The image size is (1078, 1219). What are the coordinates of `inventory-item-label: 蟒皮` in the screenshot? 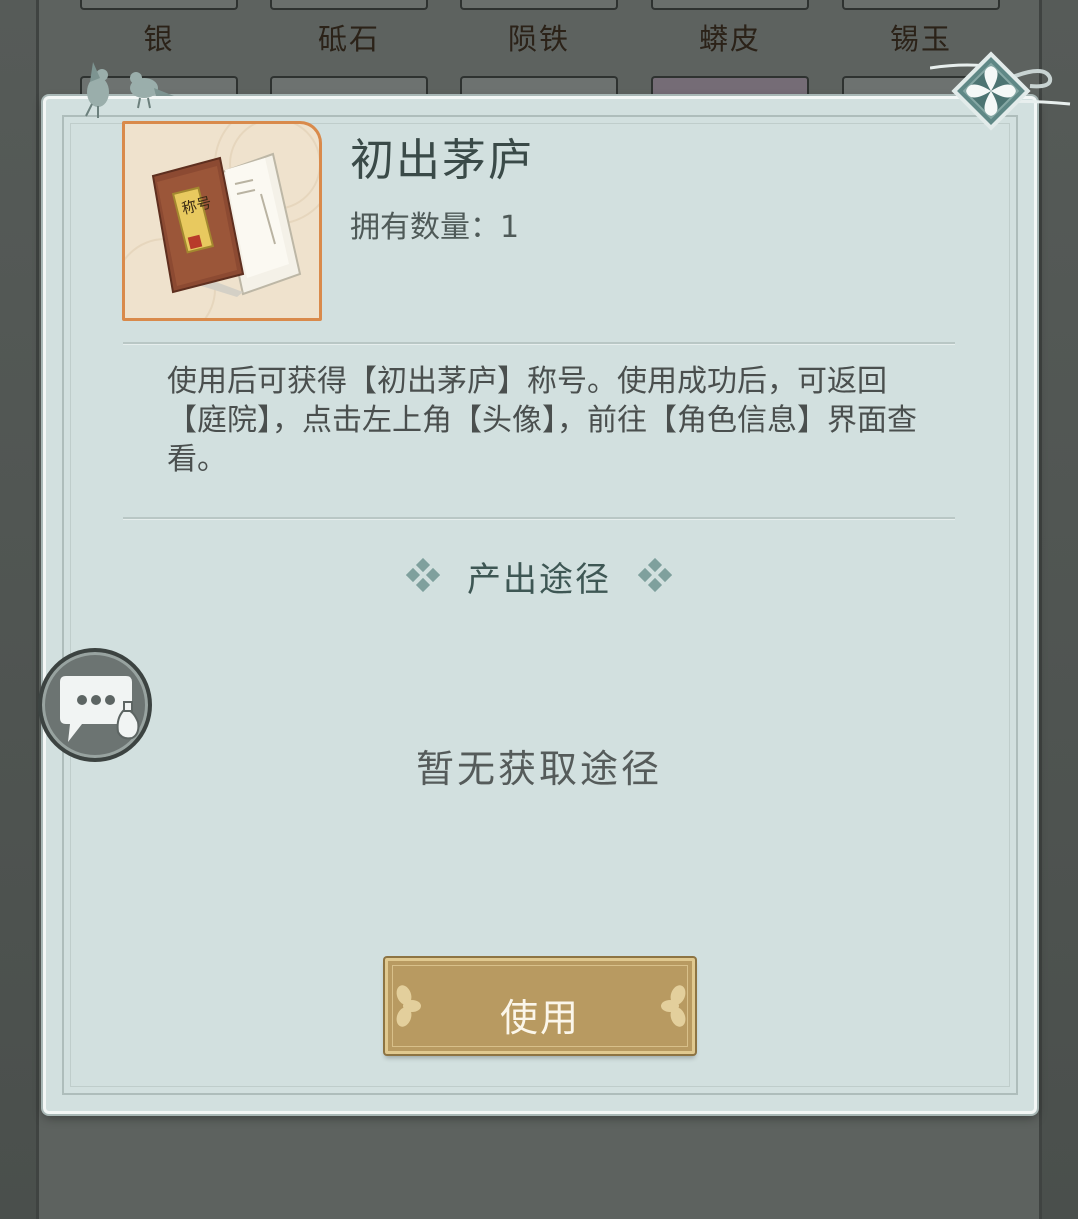 It's located at (729, 39).